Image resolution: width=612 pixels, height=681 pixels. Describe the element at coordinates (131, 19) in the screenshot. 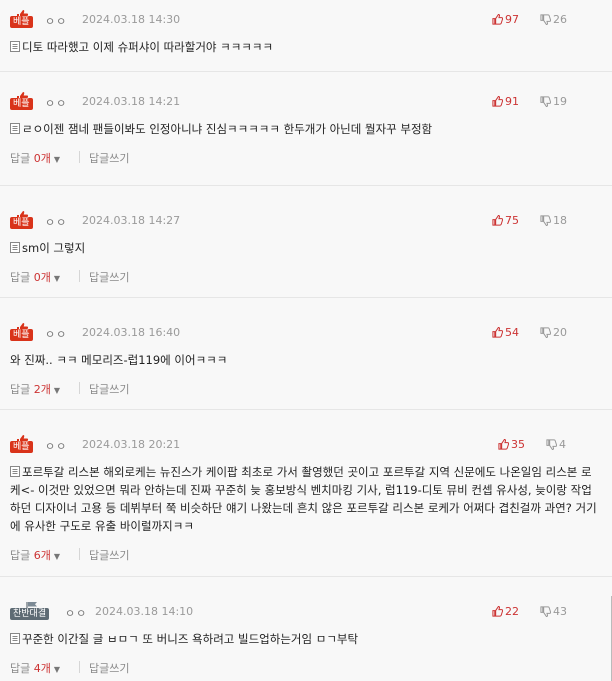

I see `comment-date: 2024.03.18 14:30` at that location.